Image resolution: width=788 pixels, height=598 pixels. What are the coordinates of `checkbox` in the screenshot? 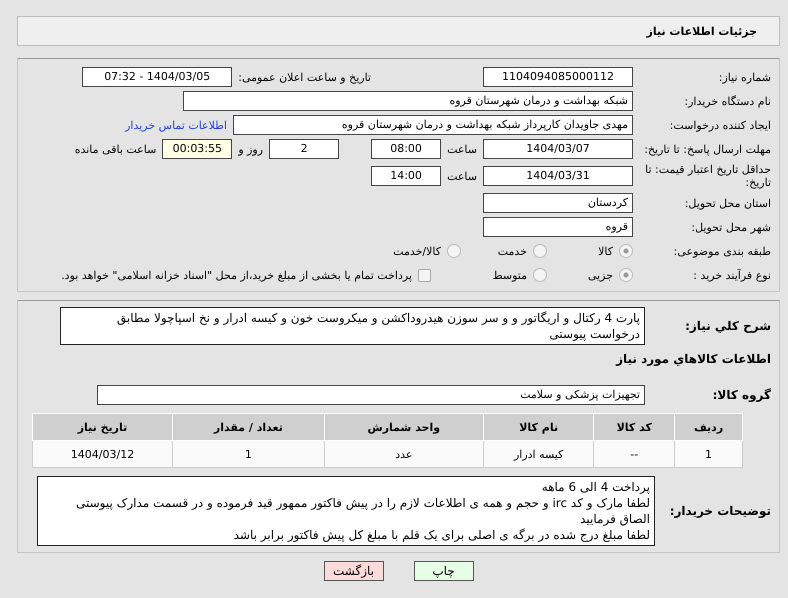 It's located at (424, 275).